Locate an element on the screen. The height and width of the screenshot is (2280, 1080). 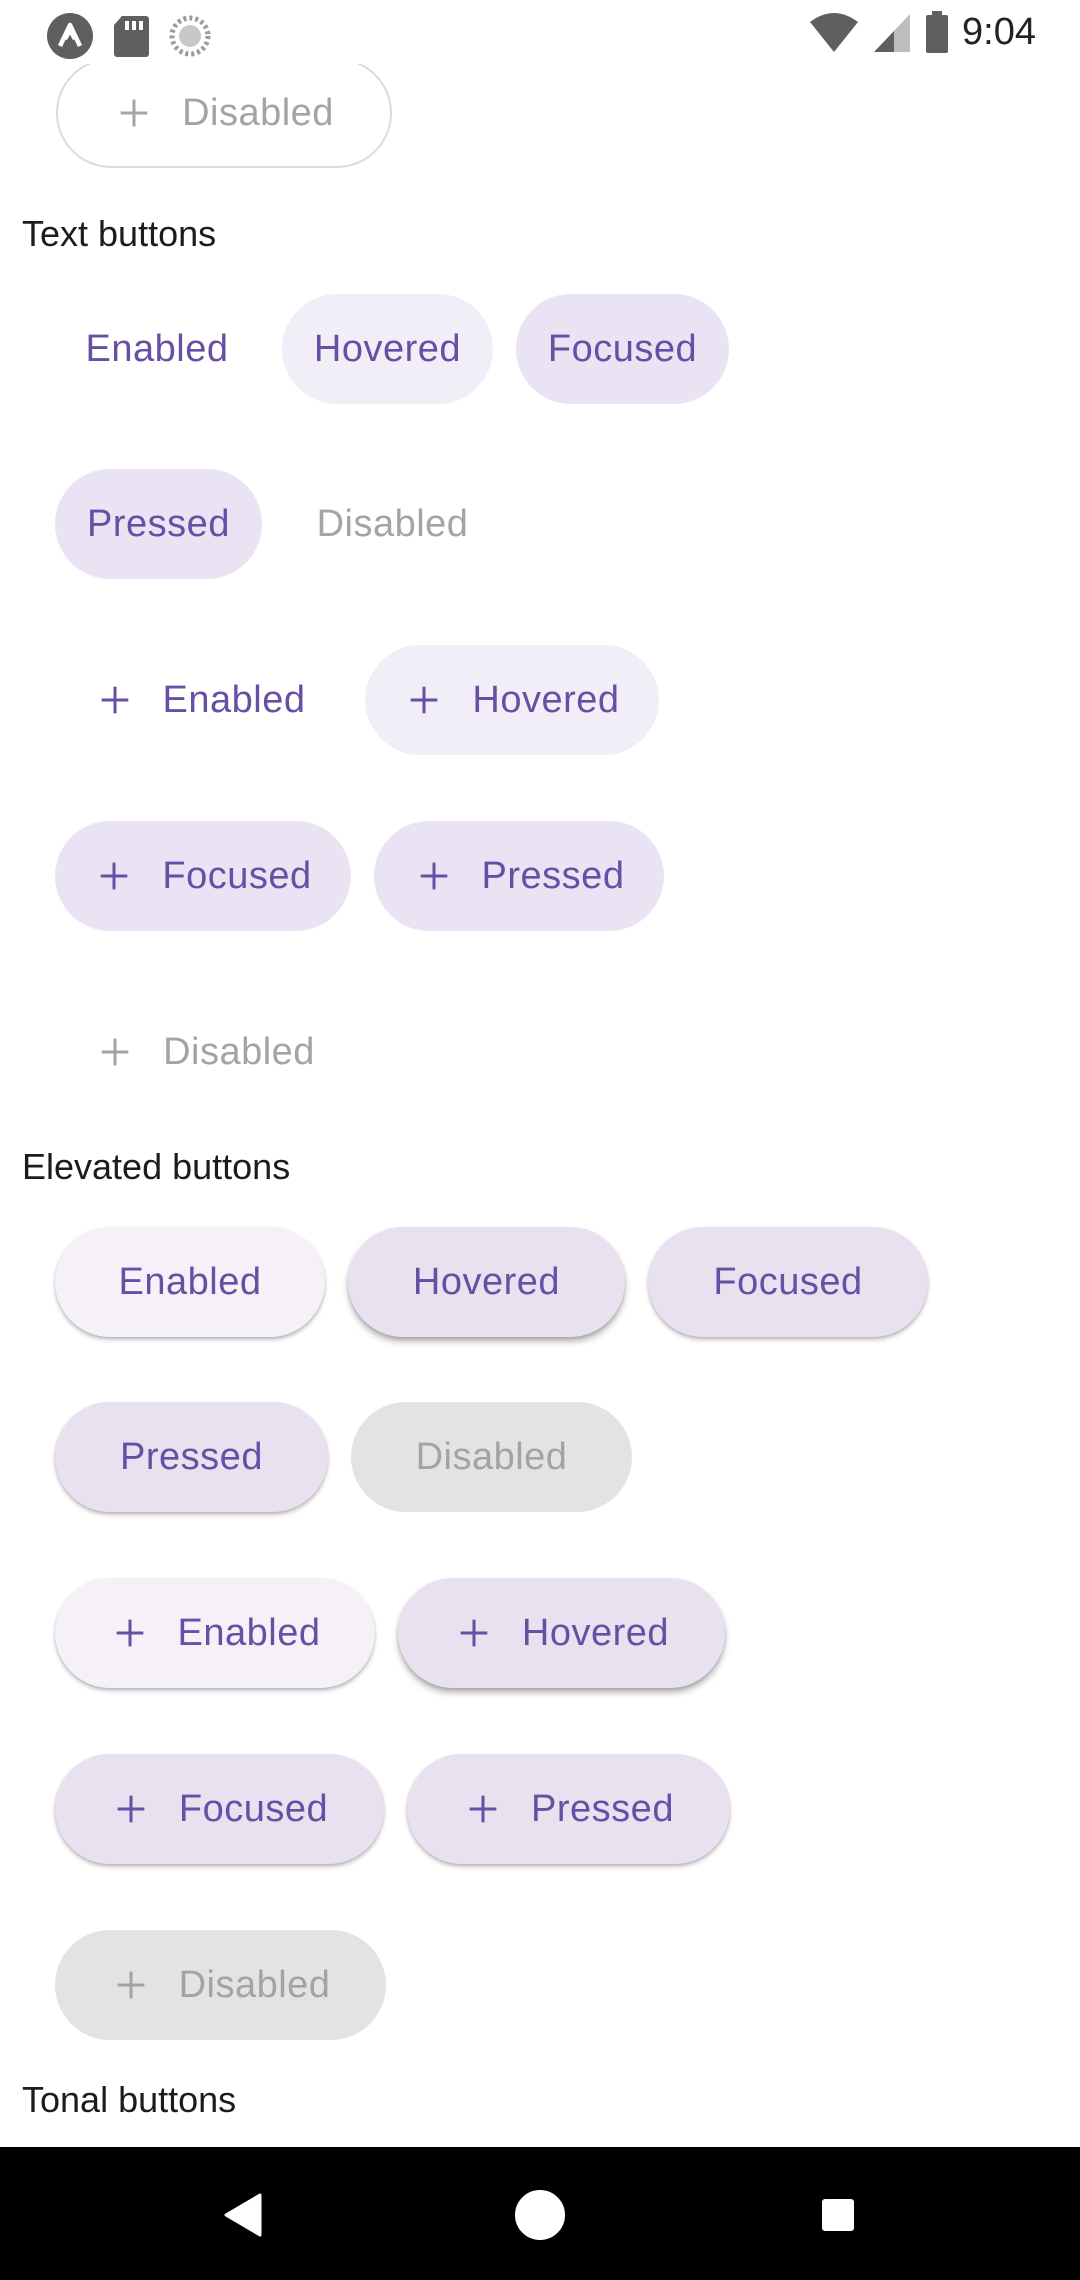
outlined-icon-button-disabled: Disabled is located at coordinates (224, 113).